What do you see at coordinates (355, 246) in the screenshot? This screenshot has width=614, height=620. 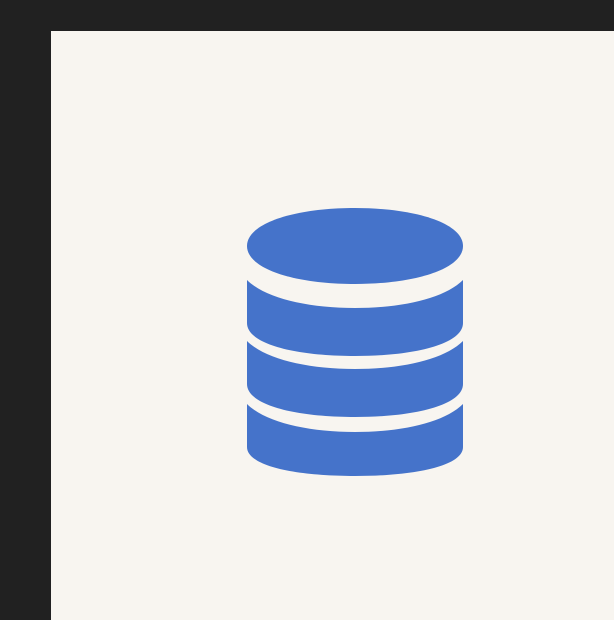 I see `database-icon-top-disk` at bounding box center [355, 246].